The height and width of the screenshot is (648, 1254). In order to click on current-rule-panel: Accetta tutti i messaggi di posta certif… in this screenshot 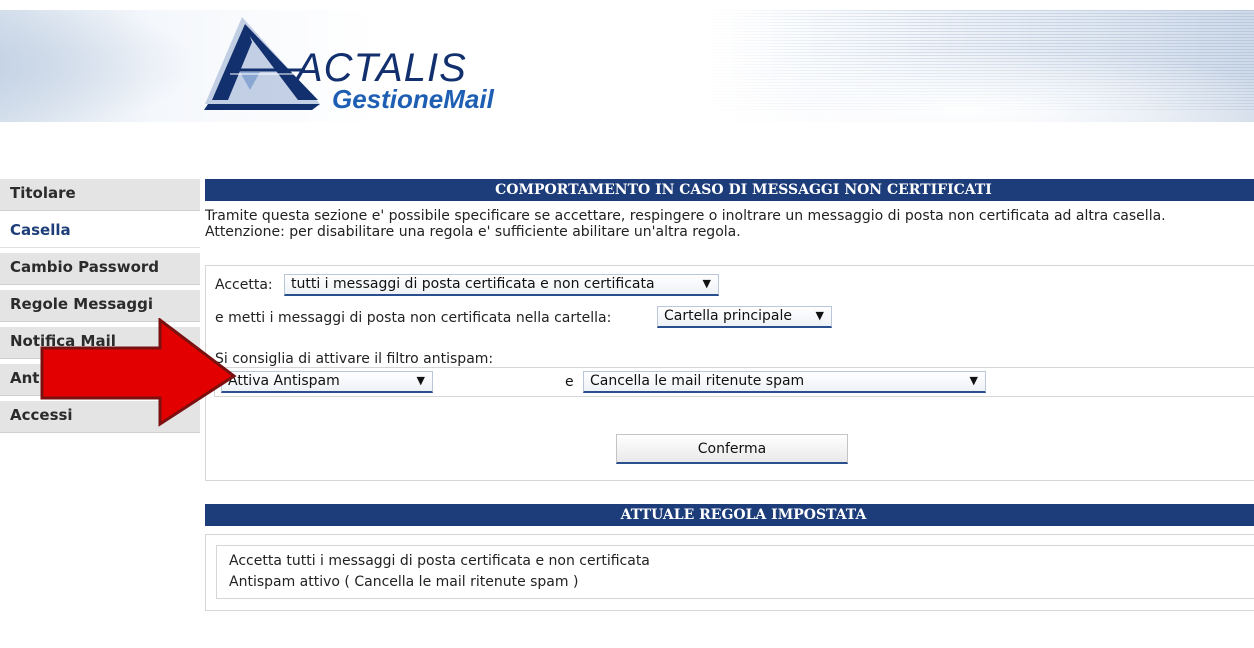, I will do `click(729, 572)`.